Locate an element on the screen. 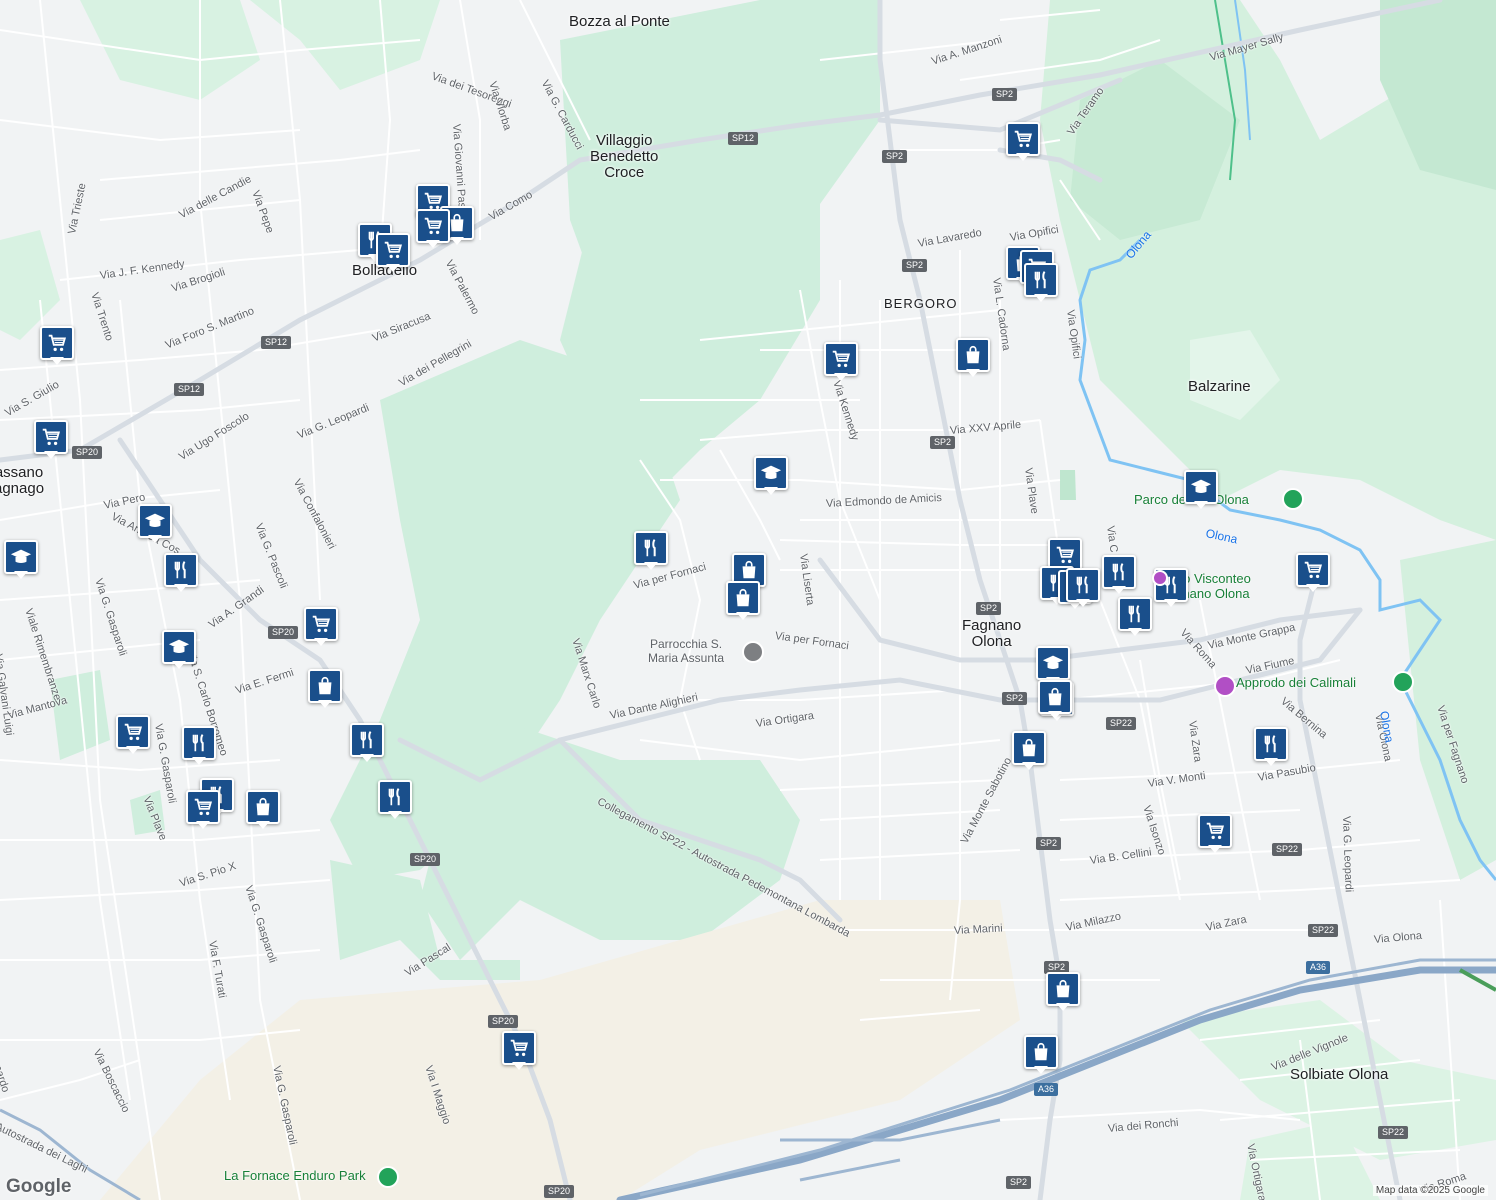 The width and height of the screenshot is (1496, 1200). landmark-label-fornace: La Fornace Enduro Park is located at coordinates (295, 1175).